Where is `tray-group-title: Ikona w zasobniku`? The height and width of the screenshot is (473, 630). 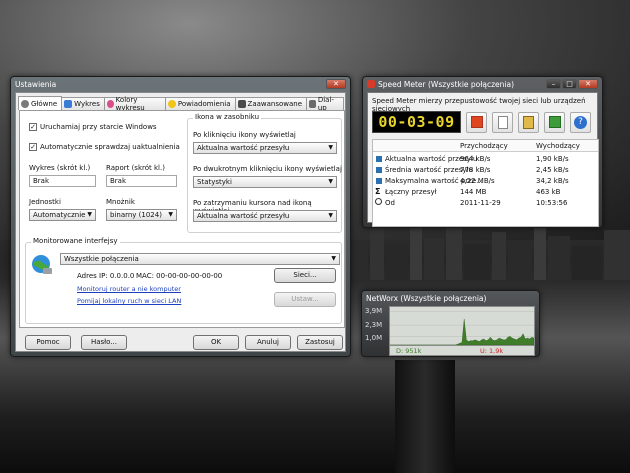
tray-group-title: Ikona w zasobniku is located at coordinates (227, 117).